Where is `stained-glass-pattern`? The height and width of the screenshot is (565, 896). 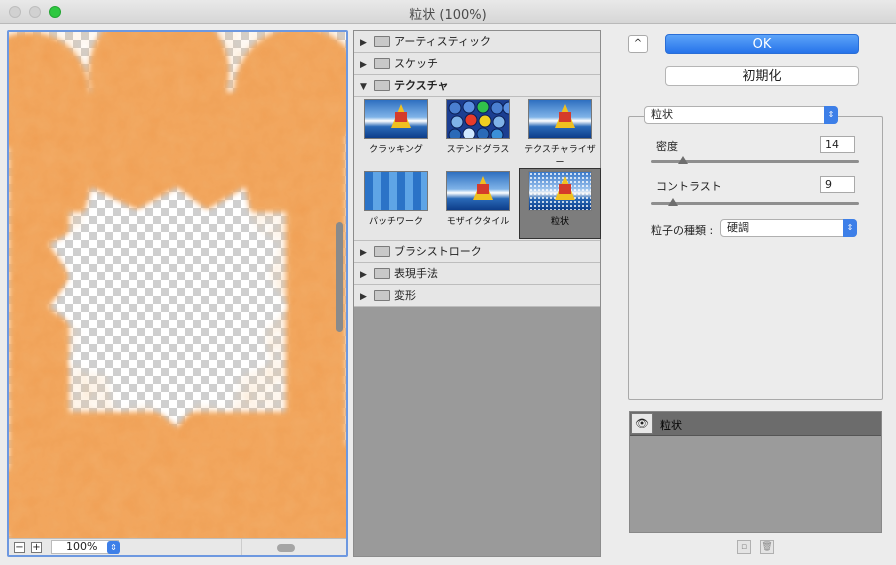
stained-glass-pattern is located at coordinates (478, 119).